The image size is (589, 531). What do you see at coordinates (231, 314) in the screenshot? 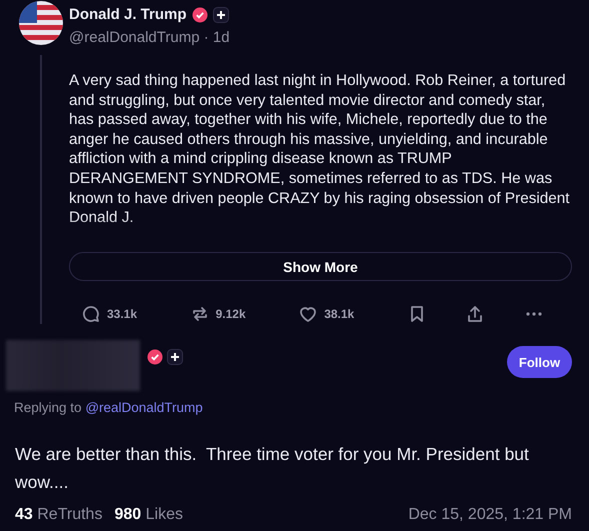
I see `action-count: 9.12k` at bounding box center [231, 314].